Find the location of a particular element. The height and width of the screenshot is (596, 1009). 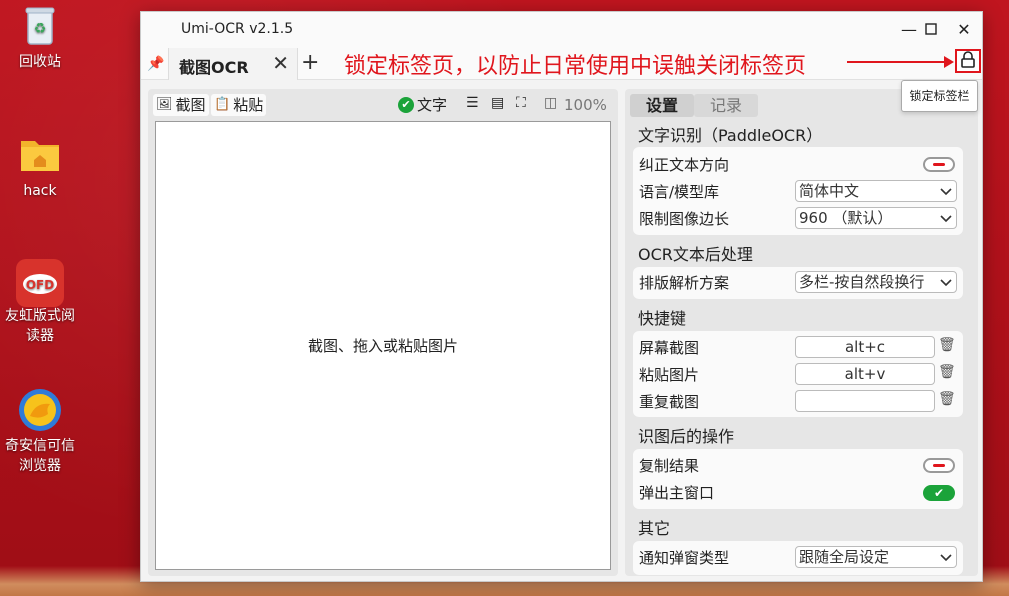

desktop-icon-label: hack is located at coordinates (40, 191).